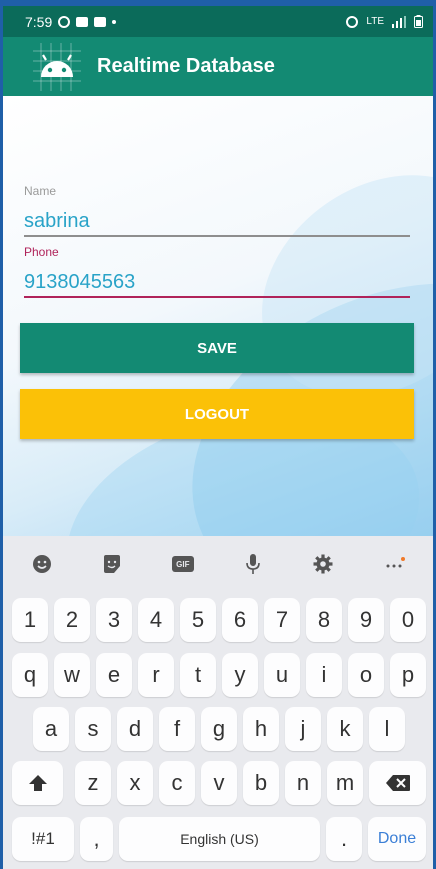 Image resolution: width=436 pixels, height=869 pixels. I want to click on android-icon, so click(57, 66).